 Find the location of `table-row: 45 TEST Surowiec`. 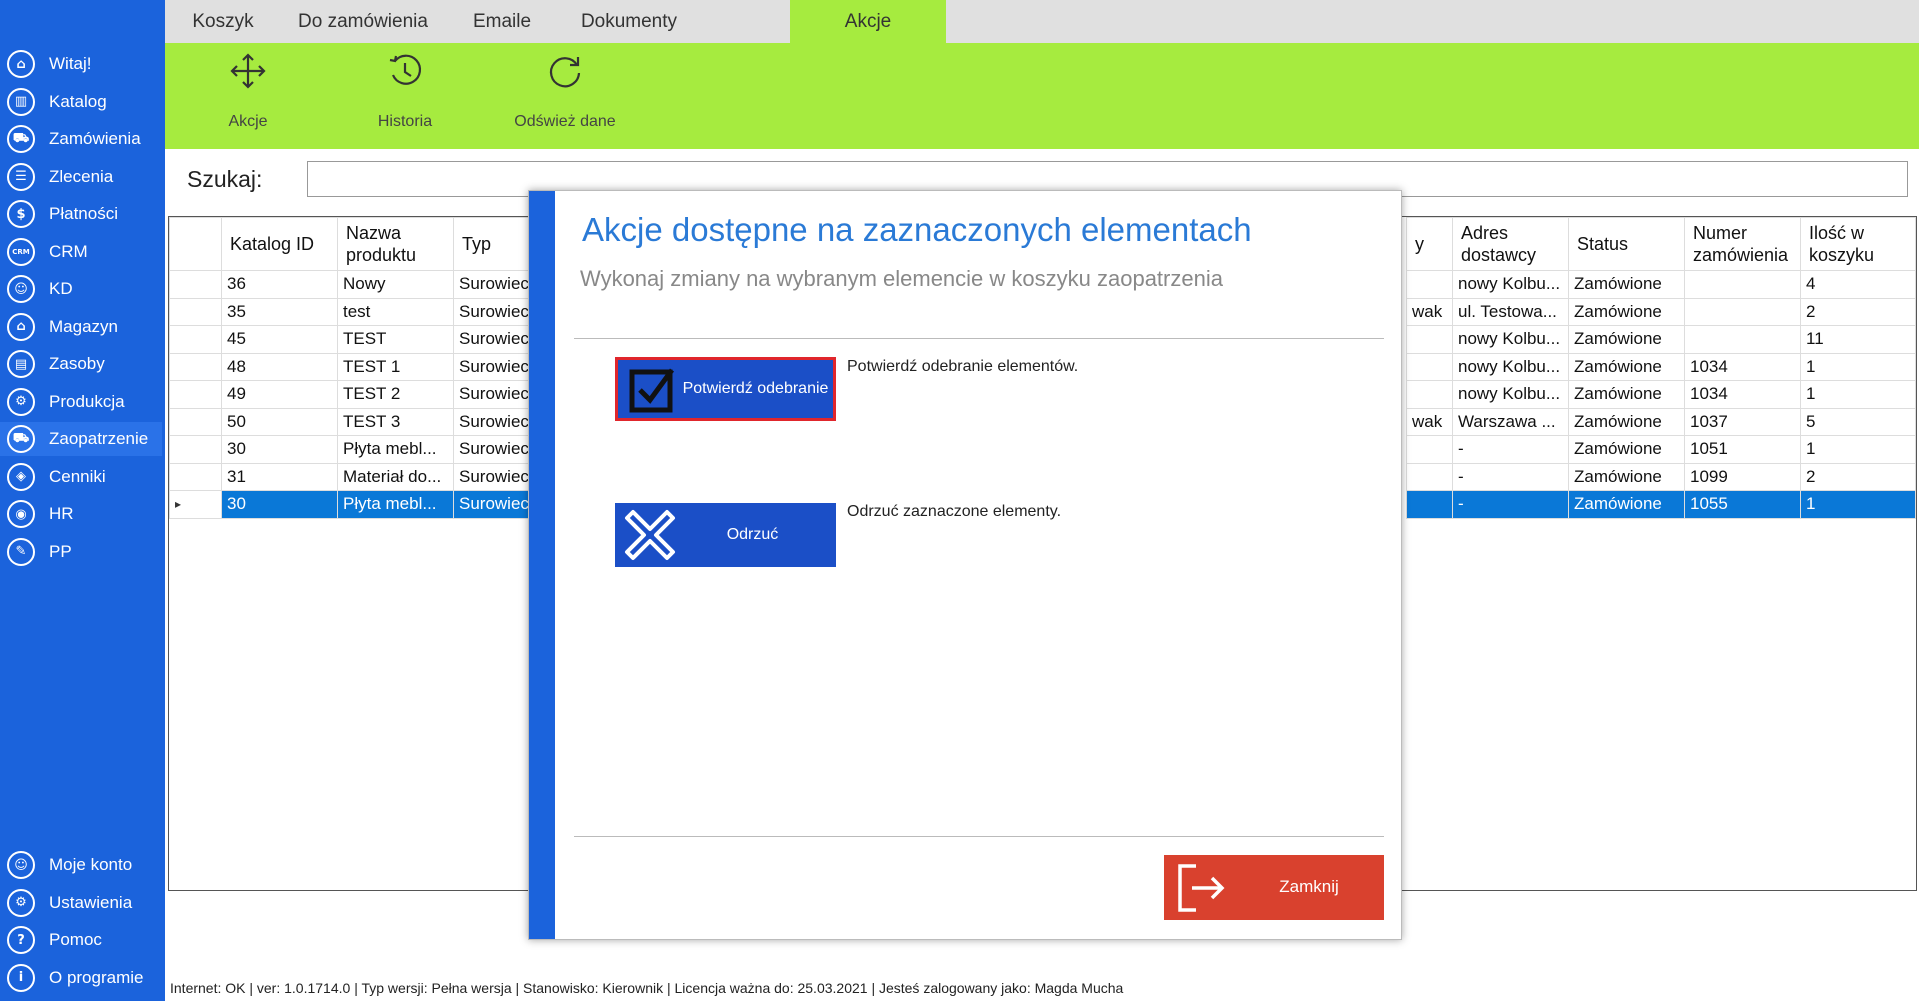

table-row: 45 TEST Surowiec is located at coordinates (361, 339).